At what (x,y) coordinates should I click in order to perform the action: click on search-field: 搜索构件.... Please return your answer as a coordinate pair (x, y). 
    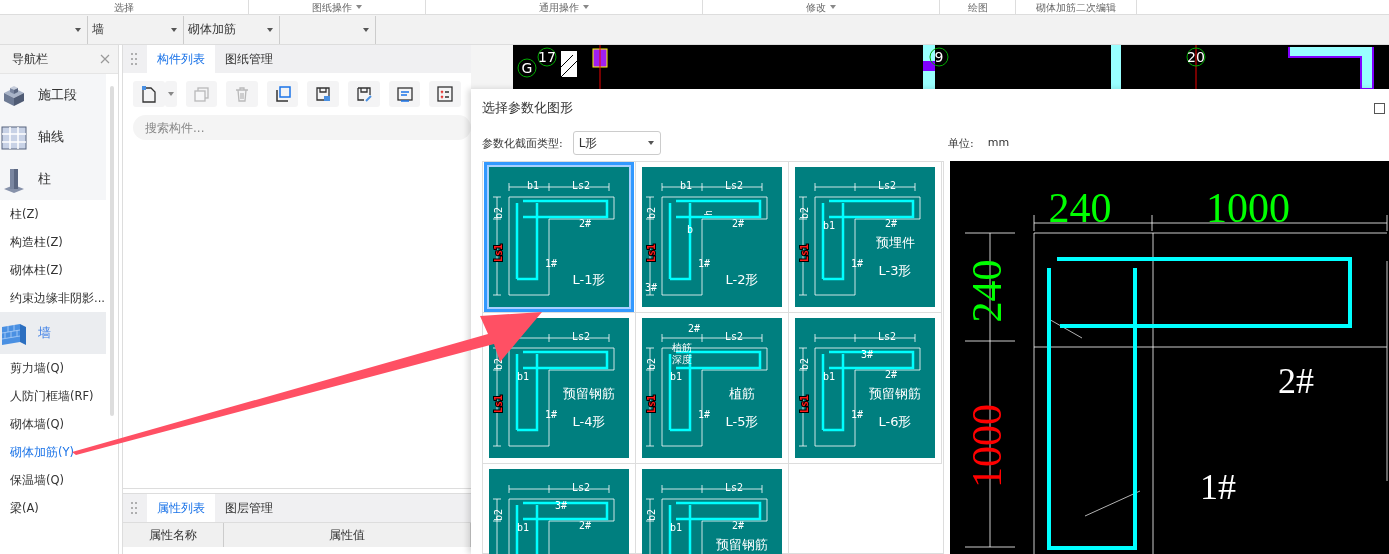
    Looking at the image, I should click on (302, 127).